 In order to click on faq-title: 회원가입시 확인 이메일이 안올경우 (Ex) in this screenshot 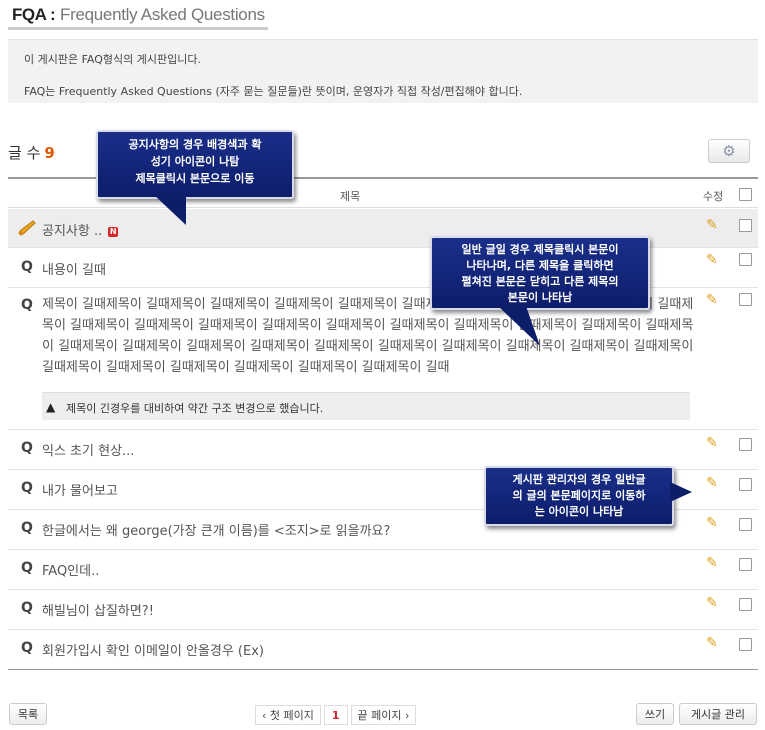, I will do `click(153, 649)`.